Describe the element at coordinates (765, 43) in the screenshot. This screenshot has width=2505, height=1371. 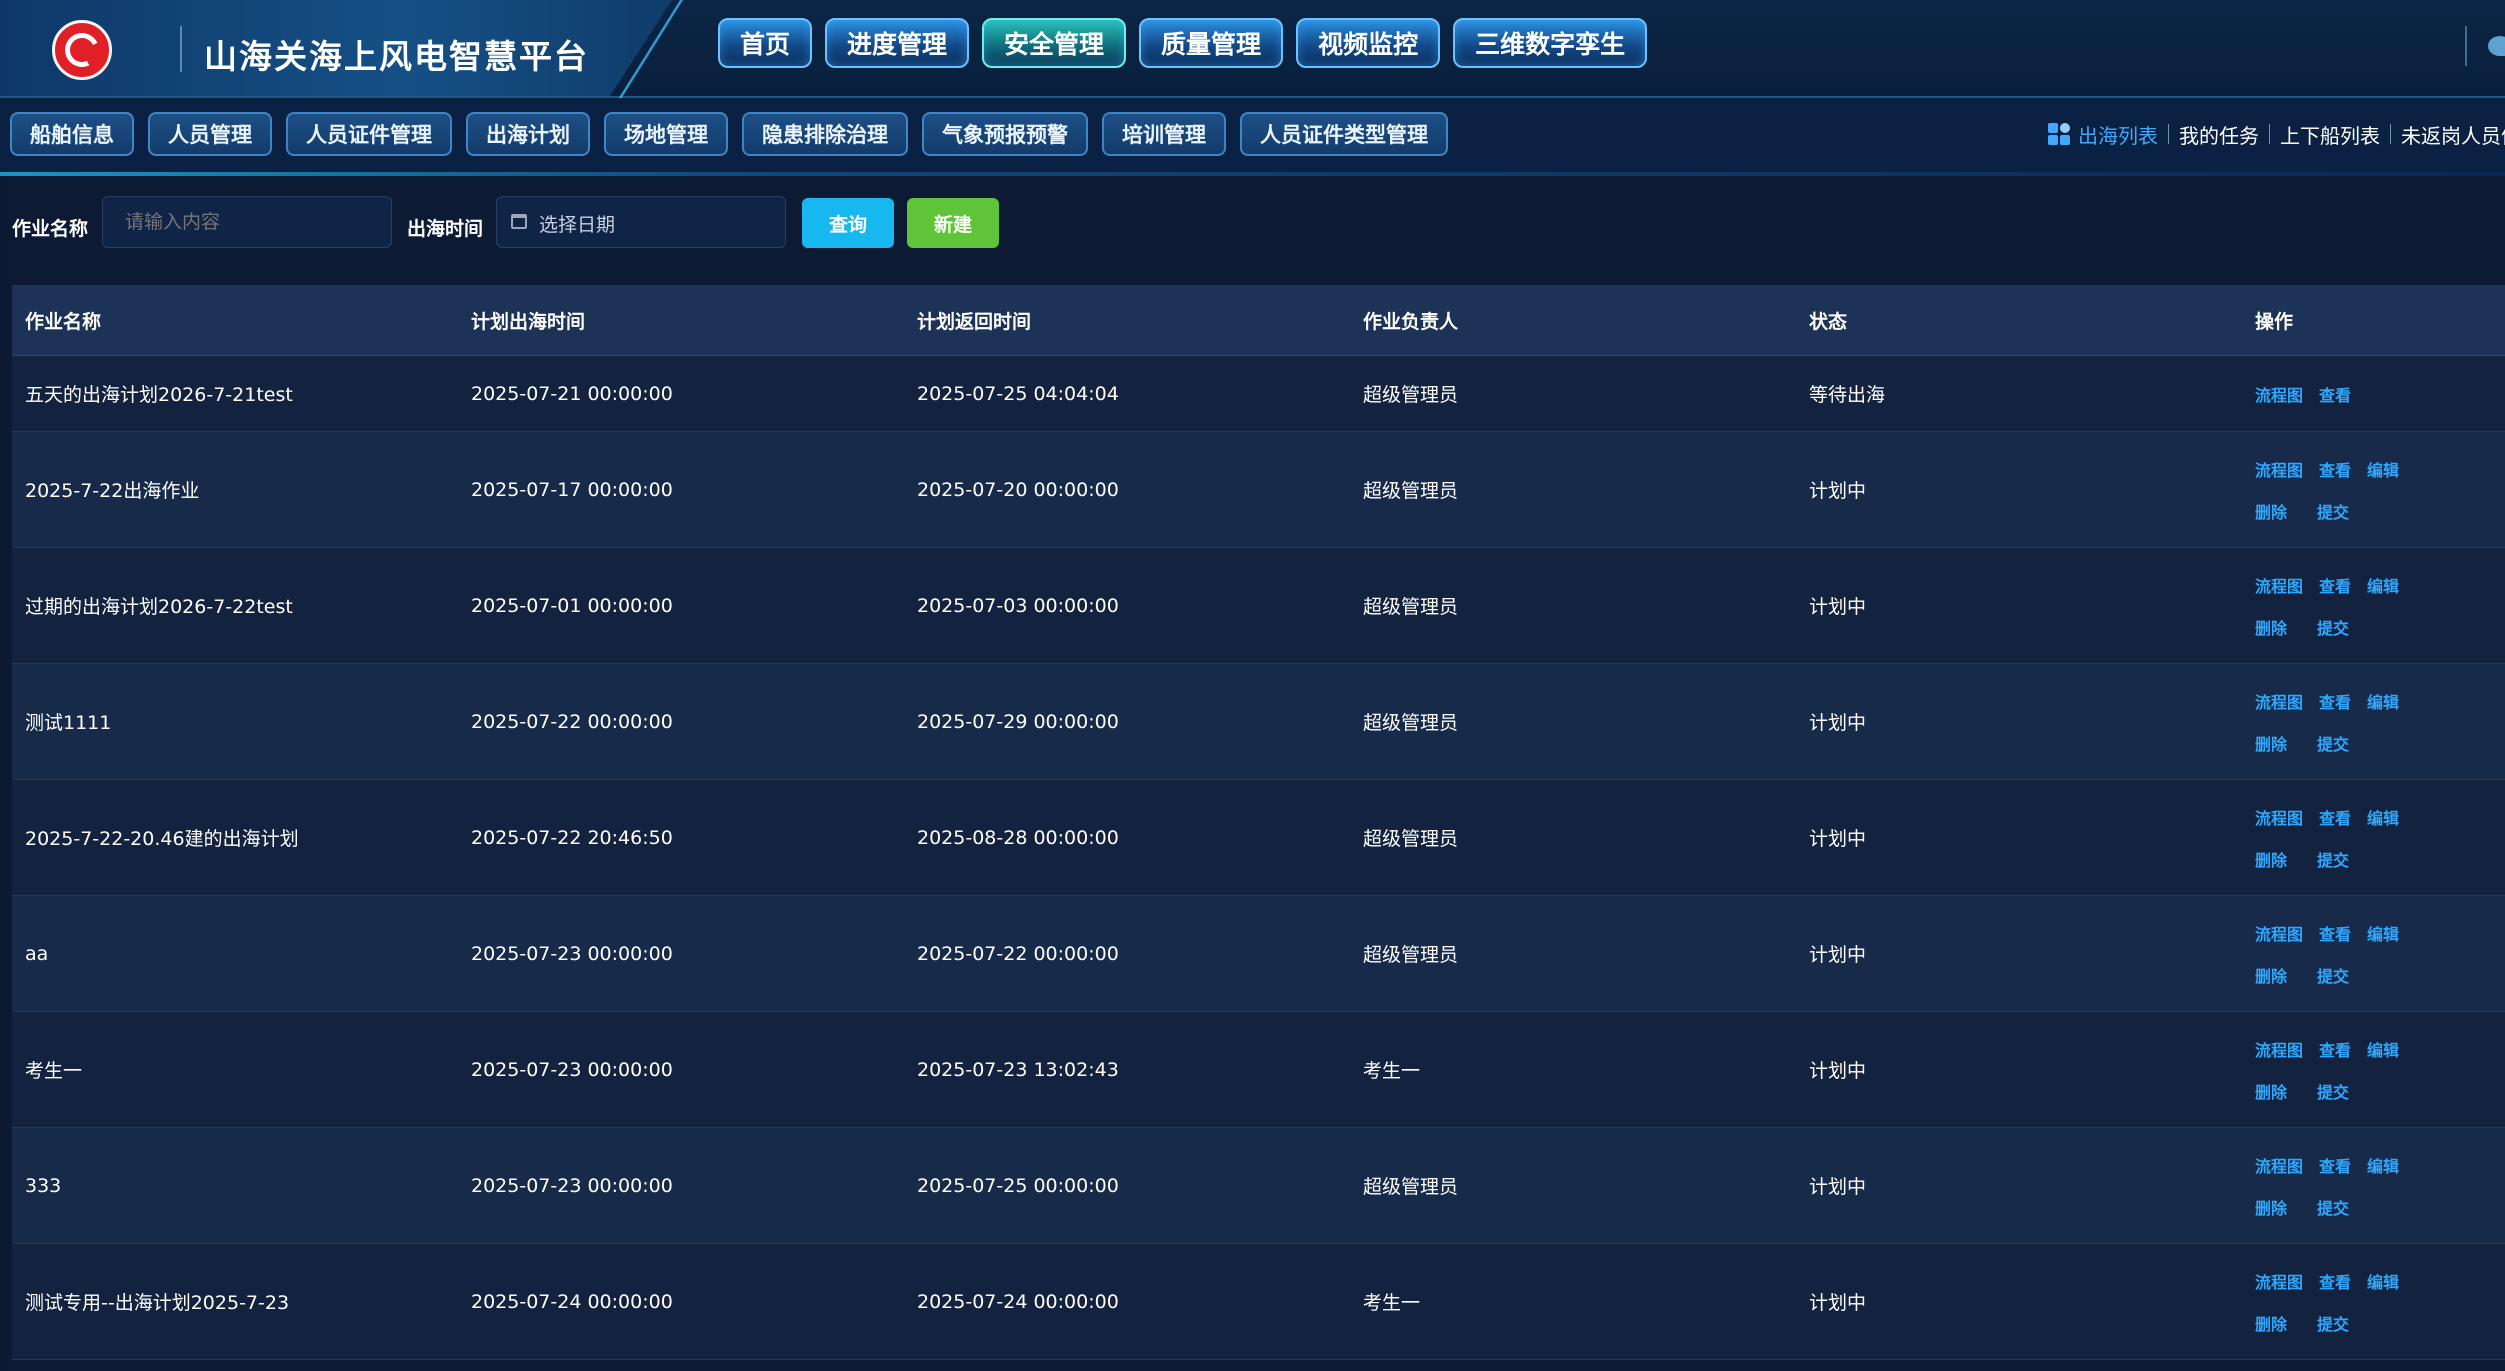
I see `topnav-item: 首页` at that location.